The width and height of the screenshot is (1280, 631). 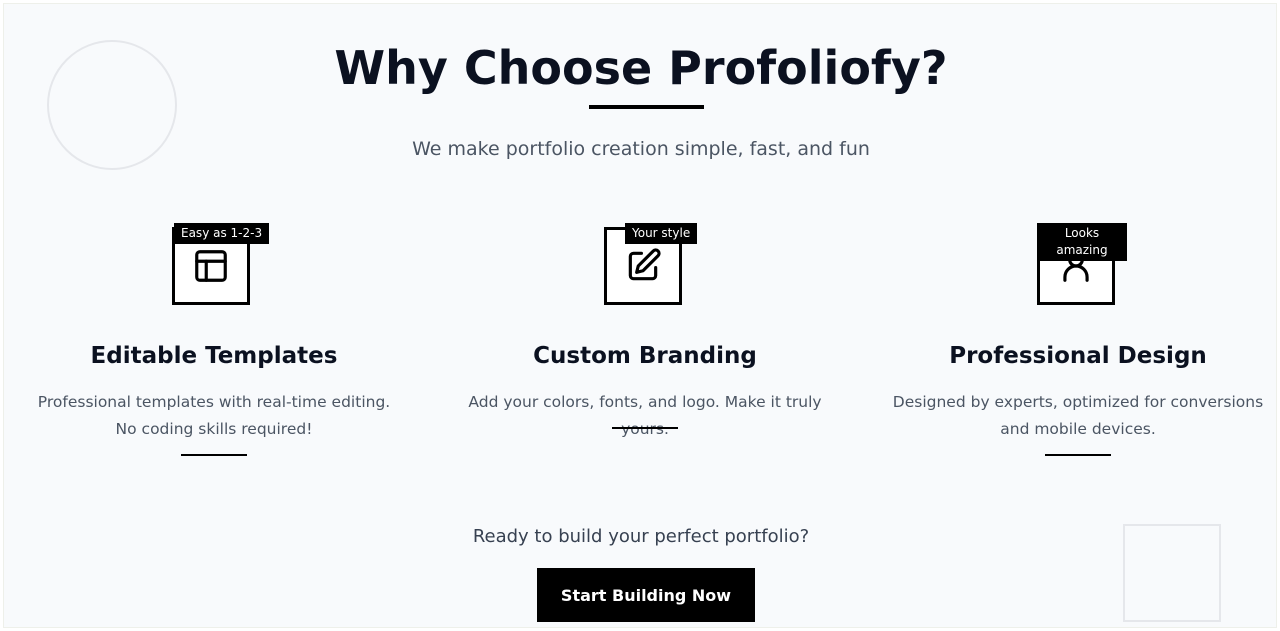 What do you see at coordinates (211, 266) in the screenshot?
I see `layout-template-icon` at bounding box center [211, 266].